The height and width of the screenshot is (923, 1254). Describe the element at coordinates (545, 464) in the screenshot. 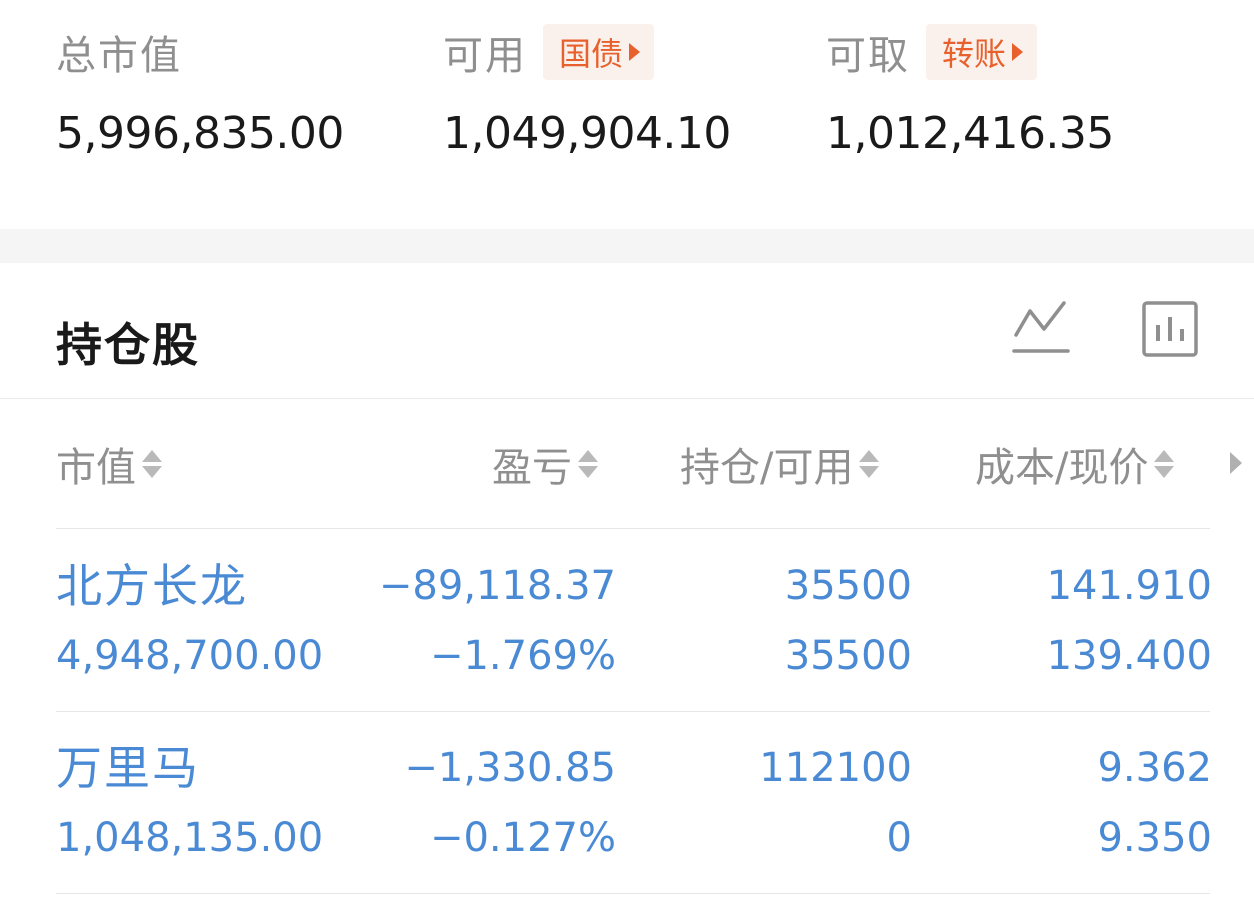

I see `column-profit-loss: 盈亏` at that location.